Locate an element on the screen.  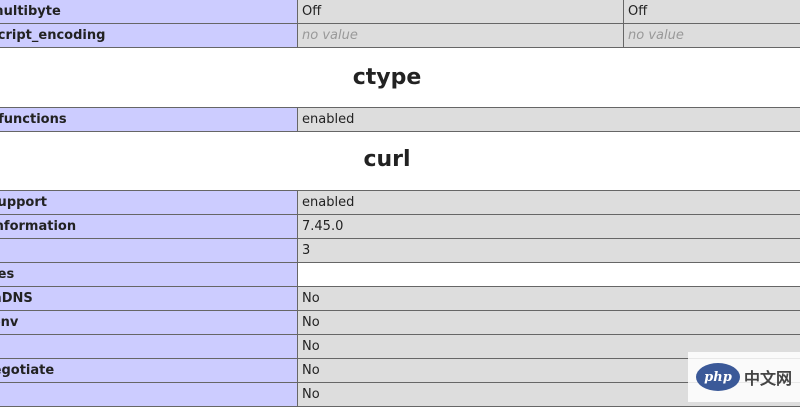
master-value: Off is located at coordinates (712, 12).